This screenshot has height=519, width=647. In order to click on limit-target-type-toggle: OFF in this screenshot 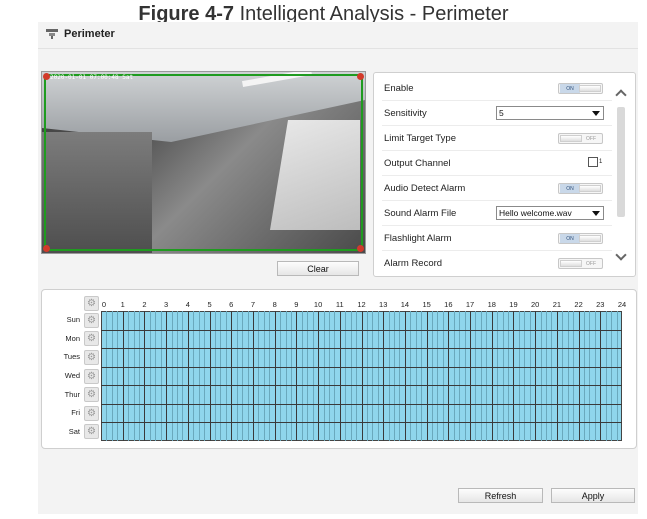, I will do `click(580, 138)`.